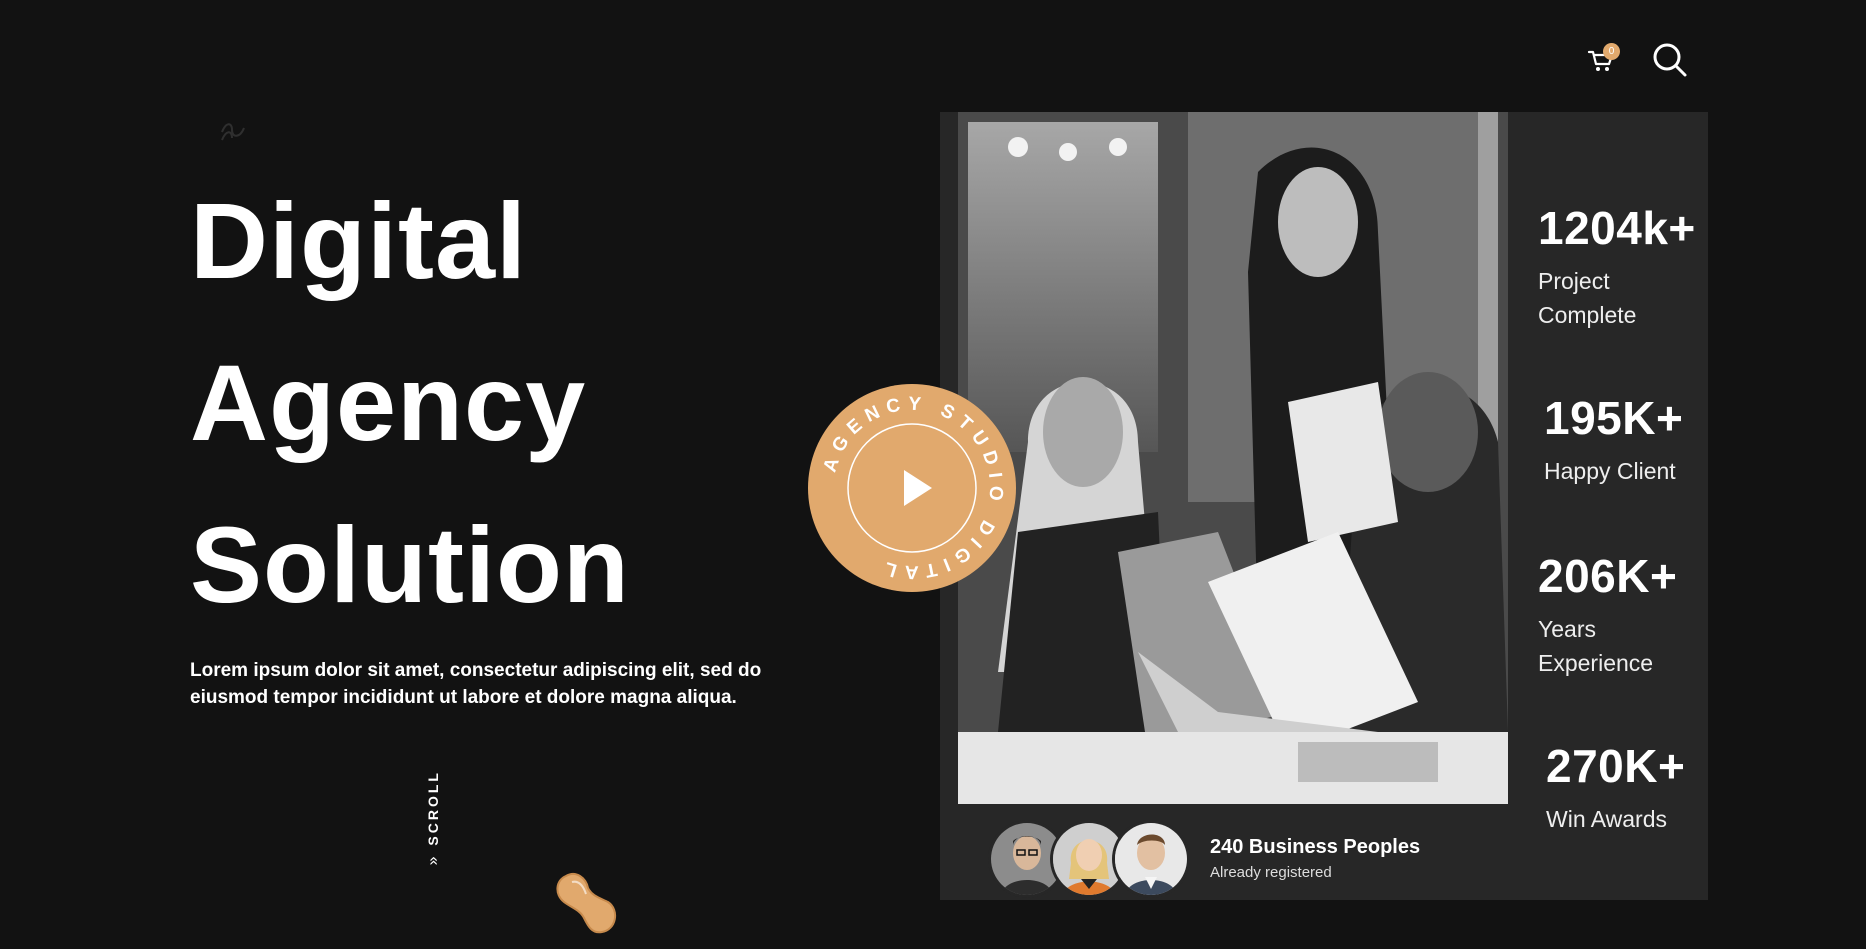 The height and width of the screenshot is (949, 1866). I want to click on stat-label-line-2: Complete, so click(1587, 315).